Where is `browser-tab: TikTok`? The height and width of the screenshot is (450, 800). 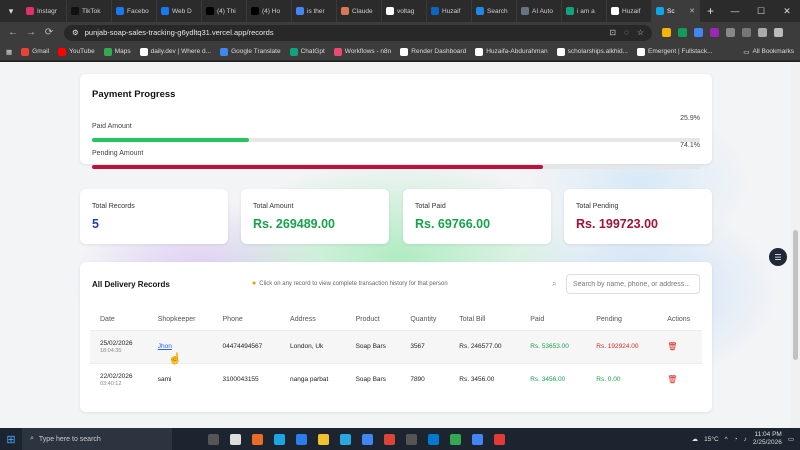
browser-tab: TikTok is located at coordinates (89, 11).